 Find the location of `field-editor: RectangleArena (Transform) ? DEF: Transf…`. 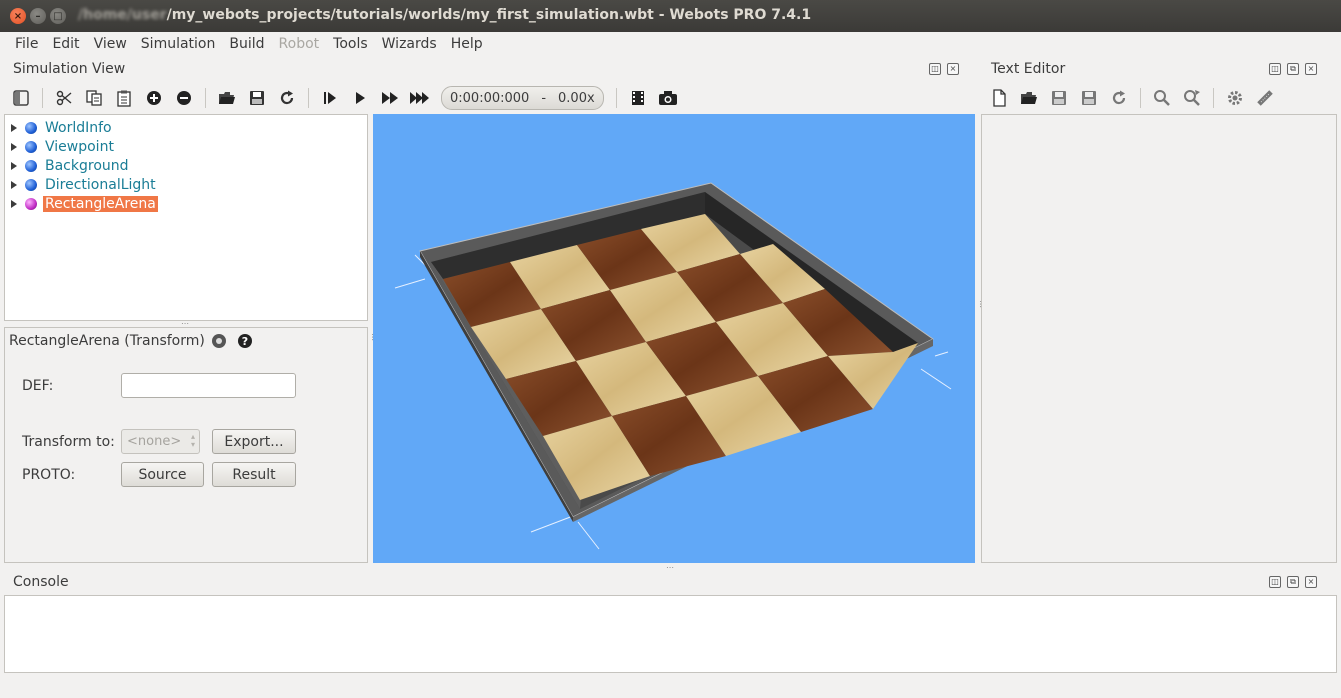

field-editor: RectangleArena (Transform) ? DEF: Transf… is located at coordinates (186, 445).